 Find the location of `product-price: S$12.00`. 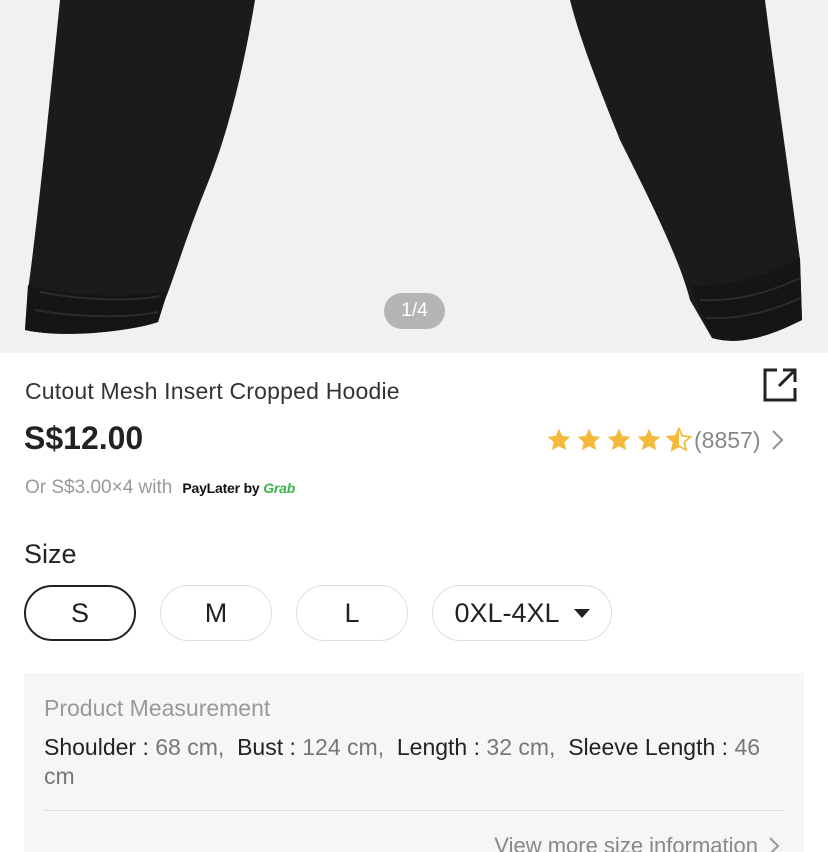

product-price: S$12.00 is located at coordinates (84, 438).